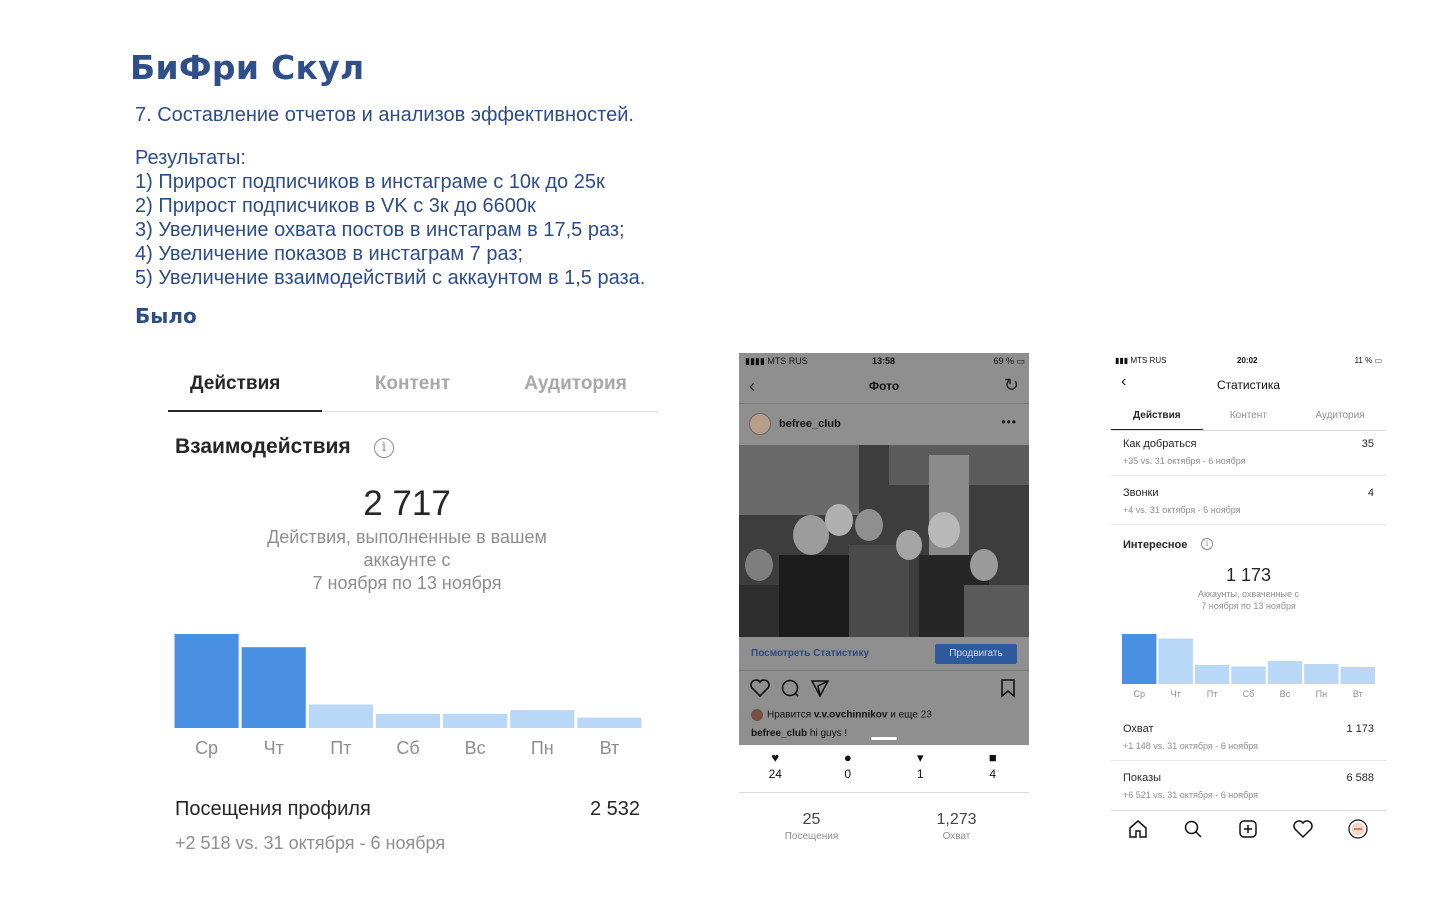 This screenshot has width=1440, height=900. Describe the element at coordinates (1248, 501) in the screenshot. I see `stat-row-calls: Звонки 4 +4 vs. 31 октября - 6 ноября` at that location.